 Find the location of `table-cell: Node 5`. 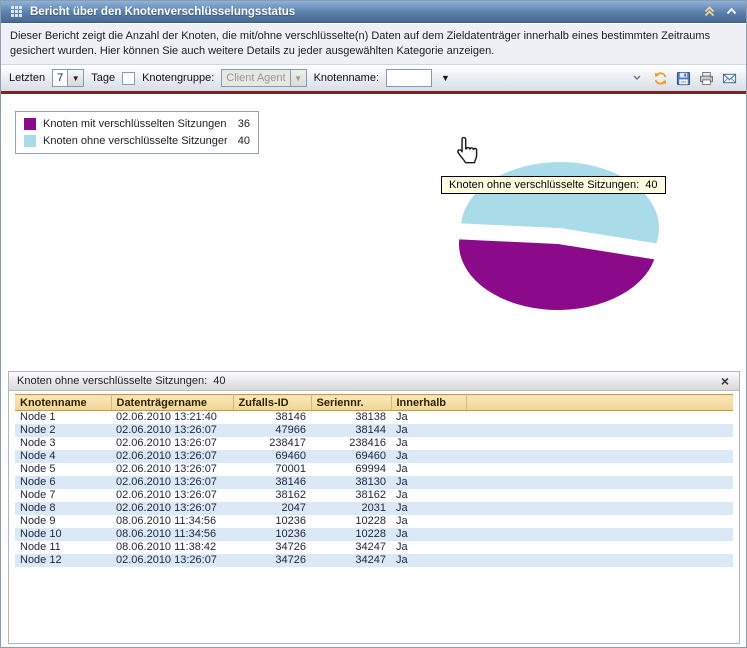

table-cell: Node 5 is located at coordinates (38, 469).